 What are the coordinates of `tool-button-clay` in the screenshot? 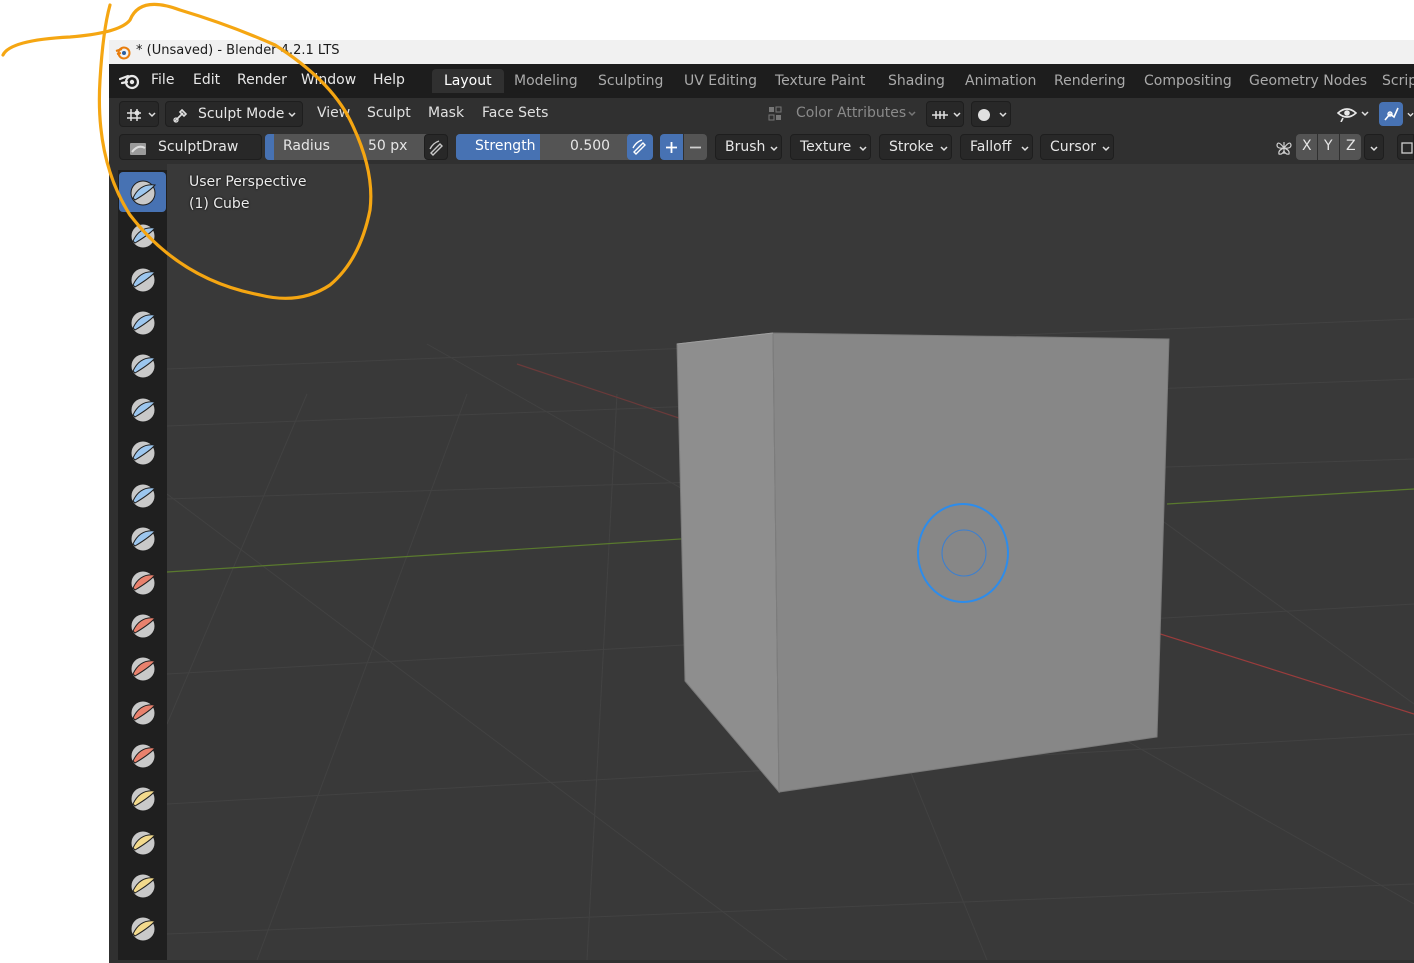 It's located at (142, 279).